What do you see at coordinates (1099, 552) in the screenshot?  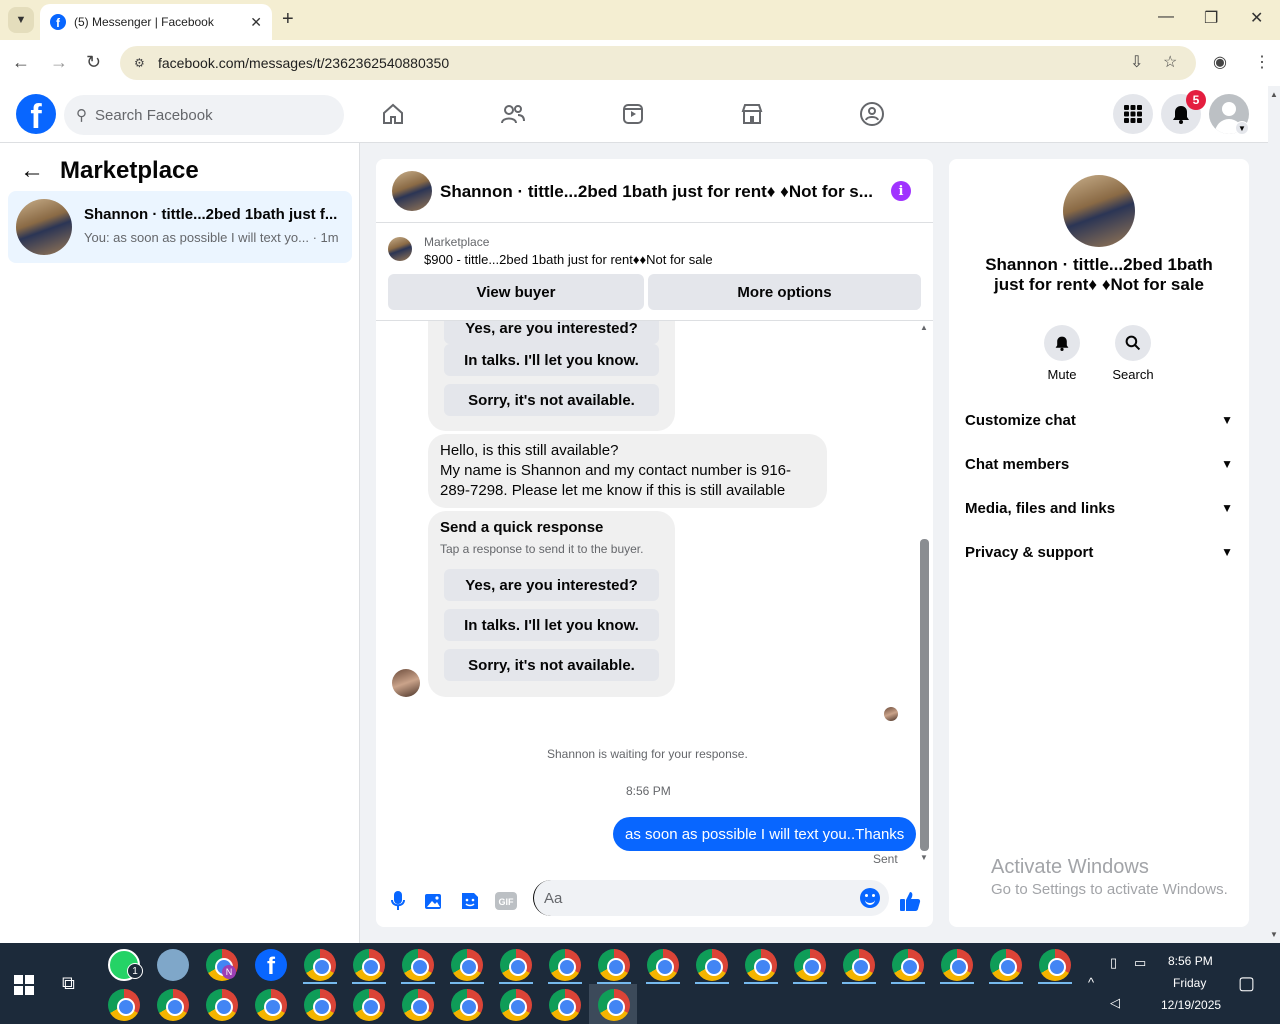 I see `privacy-support-section: Privacy & support ▼` at bounding box center [1099, 552].